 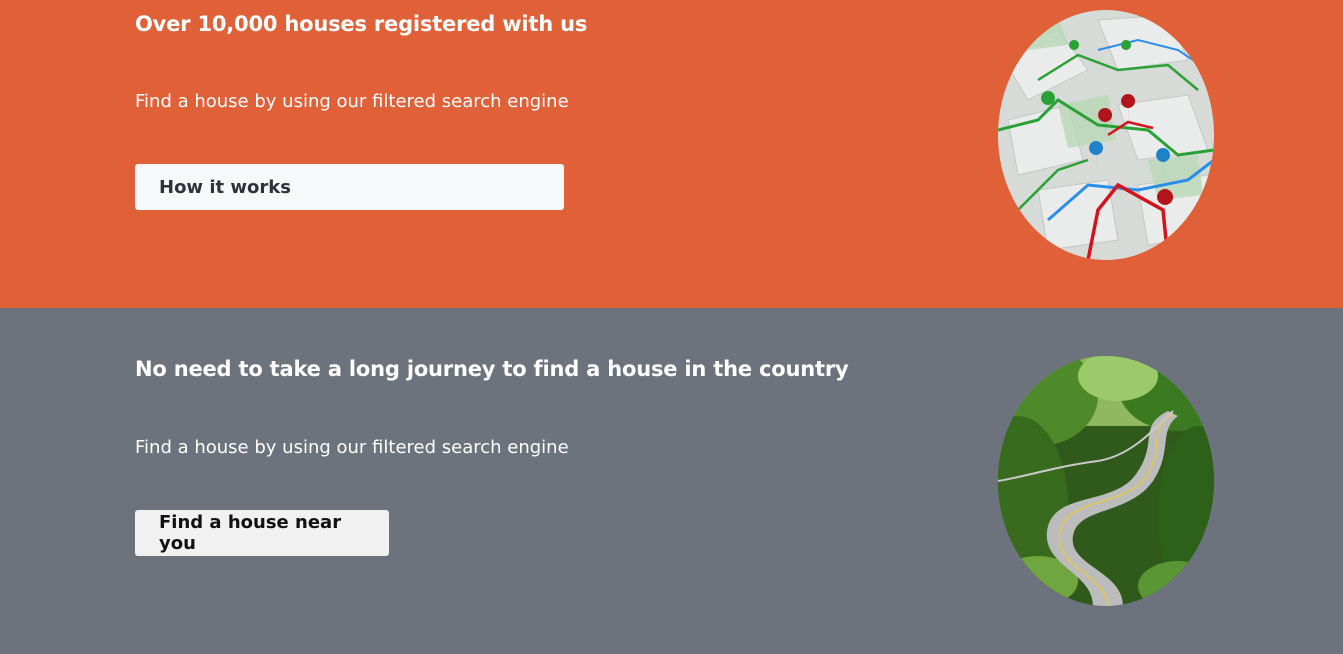 I want to click on winding-road-image, so click(x=1106, y=481).